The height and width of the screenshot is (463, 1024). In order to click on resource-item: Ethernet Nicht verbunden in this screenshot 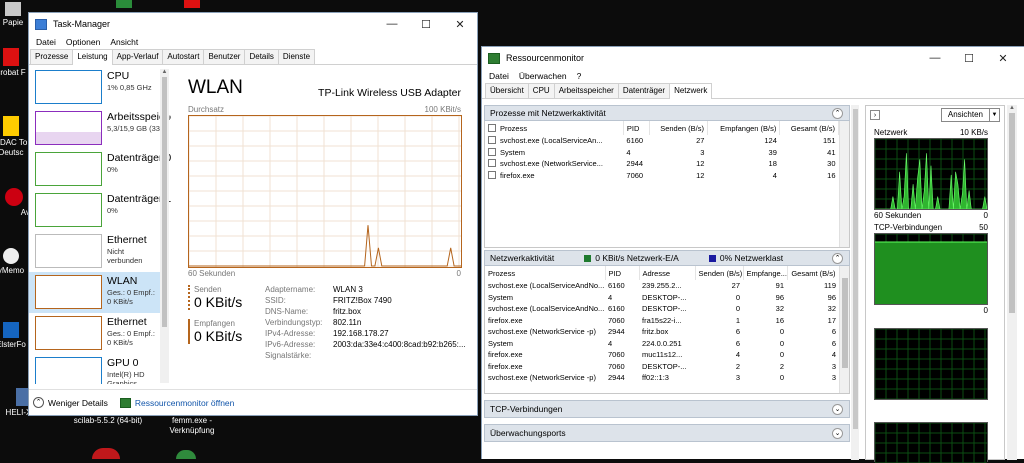, I will do `click(94, 251)`.